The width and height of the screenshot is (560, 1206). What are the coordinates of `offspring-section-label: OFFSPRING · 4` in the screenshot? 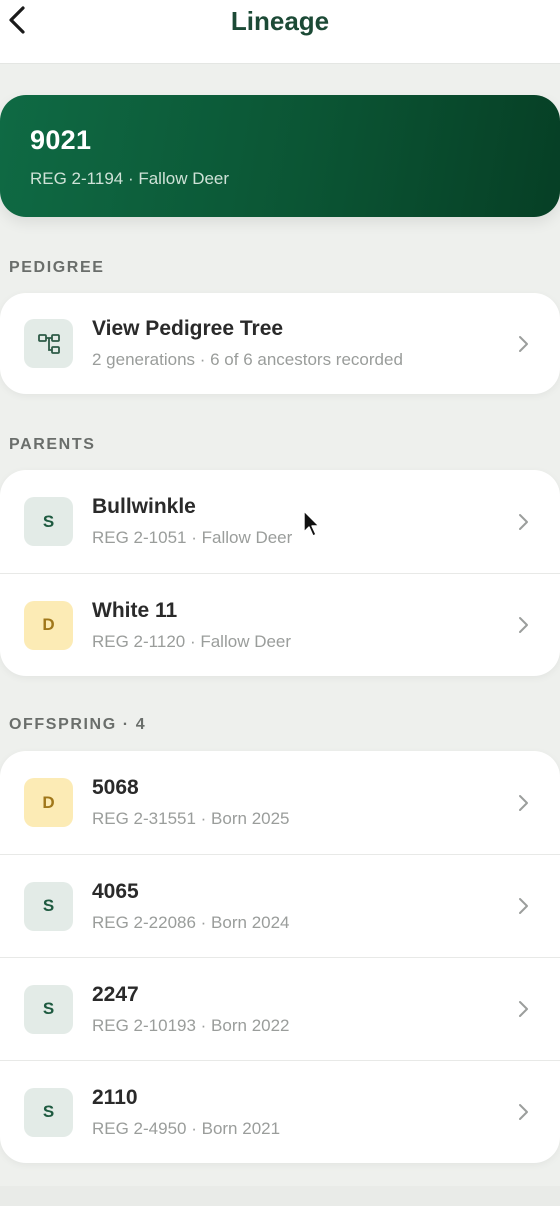 It's located at (78, 724).